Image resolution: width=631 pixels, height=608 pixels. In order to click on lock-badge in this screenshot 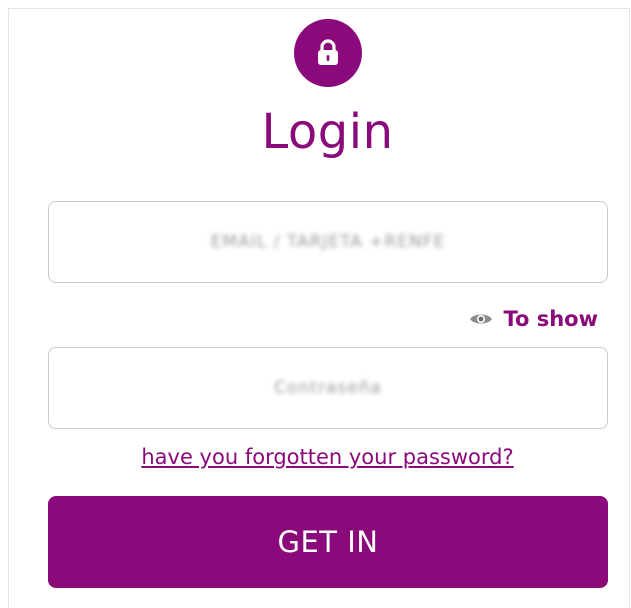, I will do `click(328, 53)`.